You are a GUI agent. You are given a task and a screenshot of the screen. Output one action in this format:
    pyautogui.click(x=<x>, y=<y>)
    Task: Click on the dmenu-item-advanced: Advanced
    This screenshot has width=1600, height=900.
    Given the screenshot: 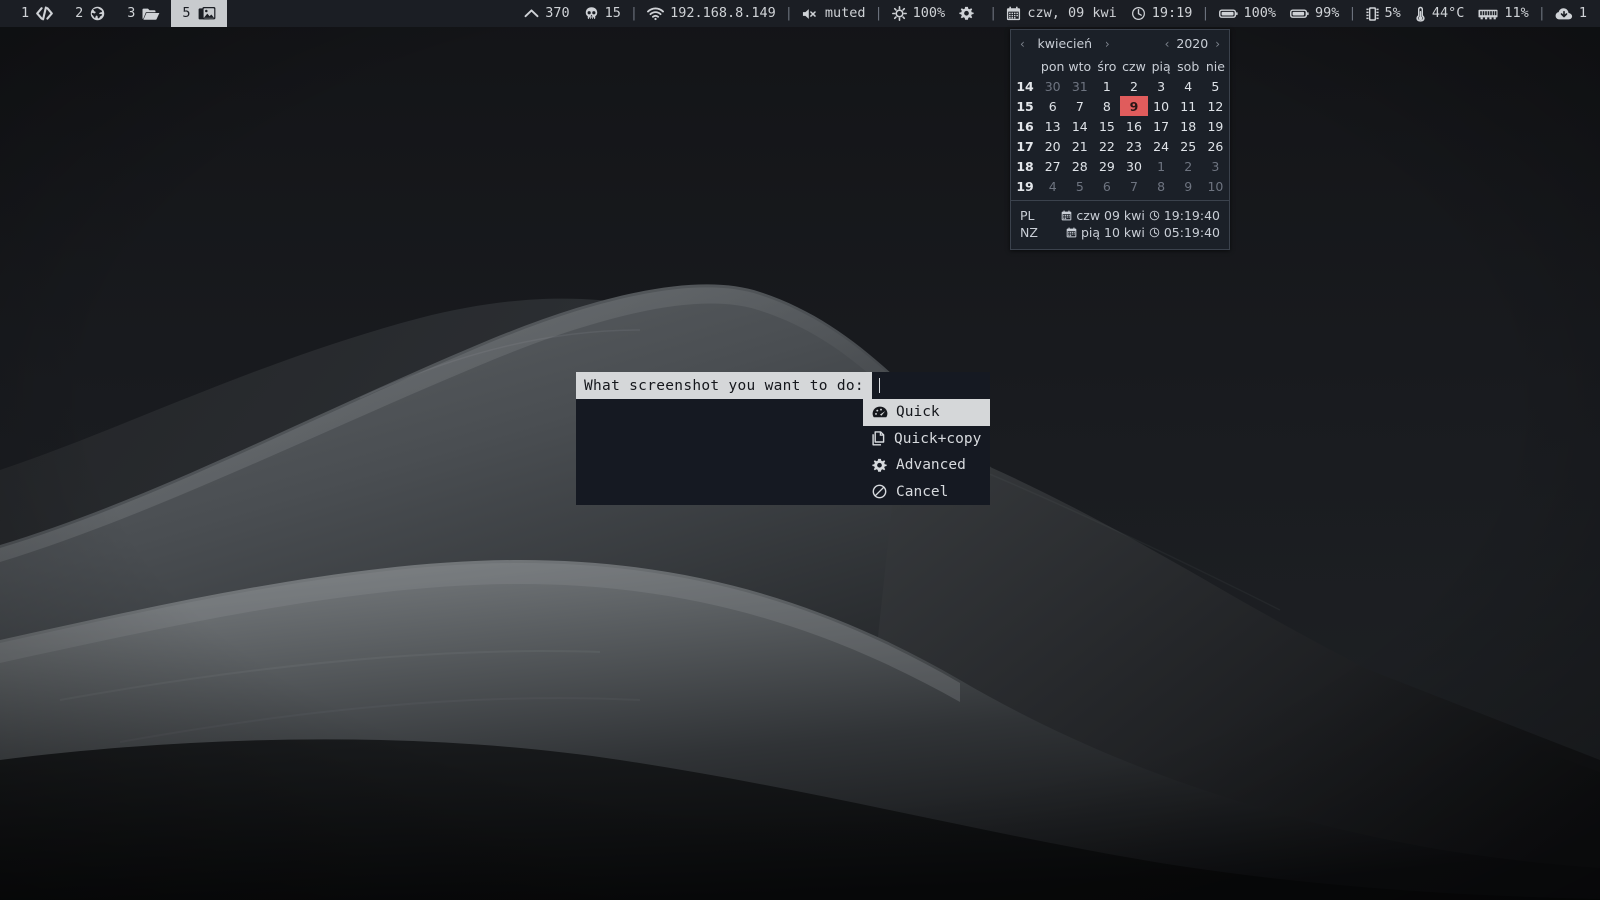 What is the action you would take?
    pyautogui.click(x=926, y=465)
    